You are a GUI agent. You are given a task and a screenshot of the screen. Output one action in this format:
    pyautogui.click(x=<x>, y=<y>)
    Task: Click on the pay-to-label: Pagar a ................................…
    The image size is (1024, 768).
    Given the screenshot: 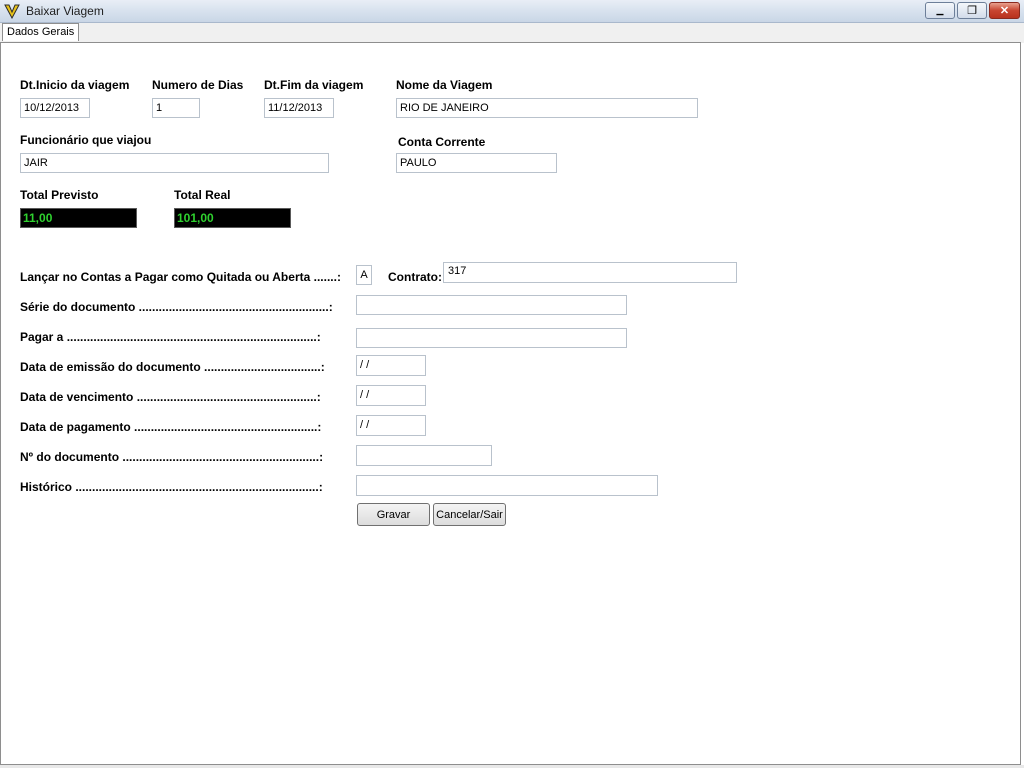 What is the action you would take?
    pyautogui.click(x=170, y=337)
    